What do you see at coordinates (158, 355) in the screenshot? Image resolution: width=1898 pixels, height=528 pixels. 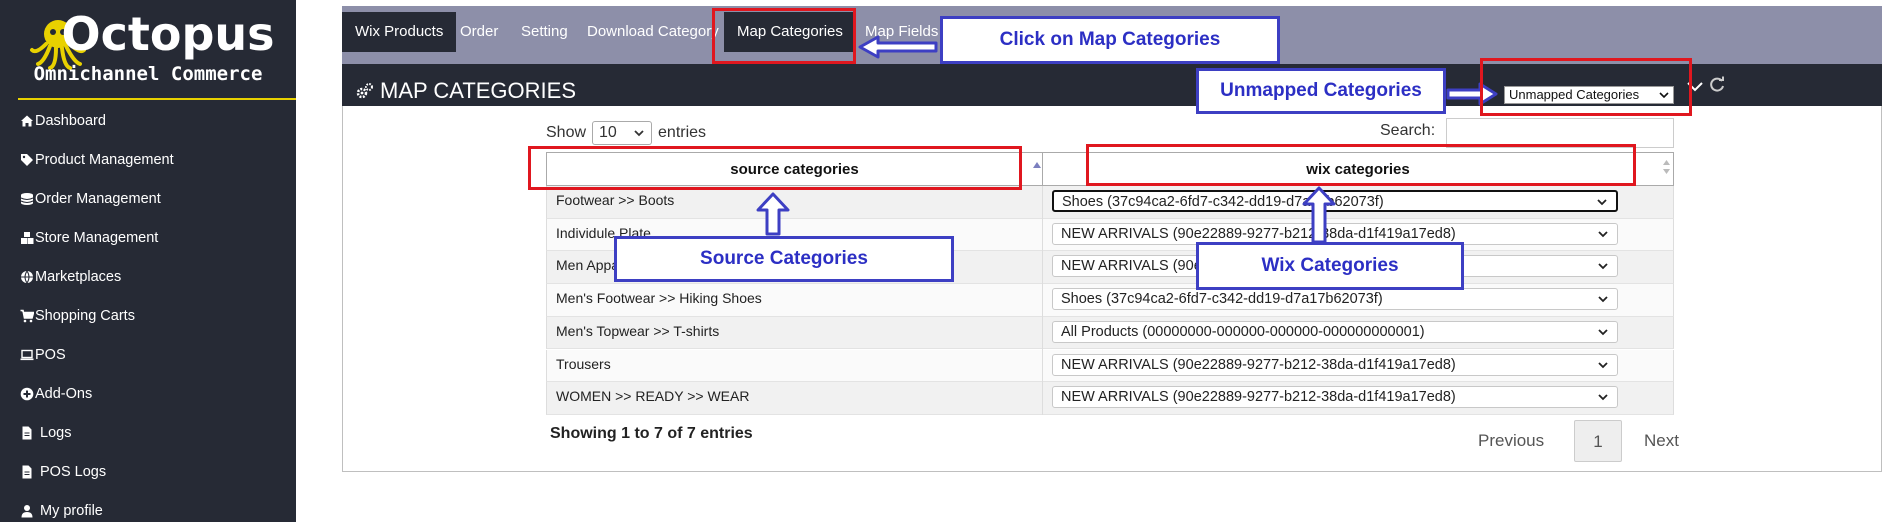 I see `sidebar-item-pos: POS` at bounding box center [158, 355].